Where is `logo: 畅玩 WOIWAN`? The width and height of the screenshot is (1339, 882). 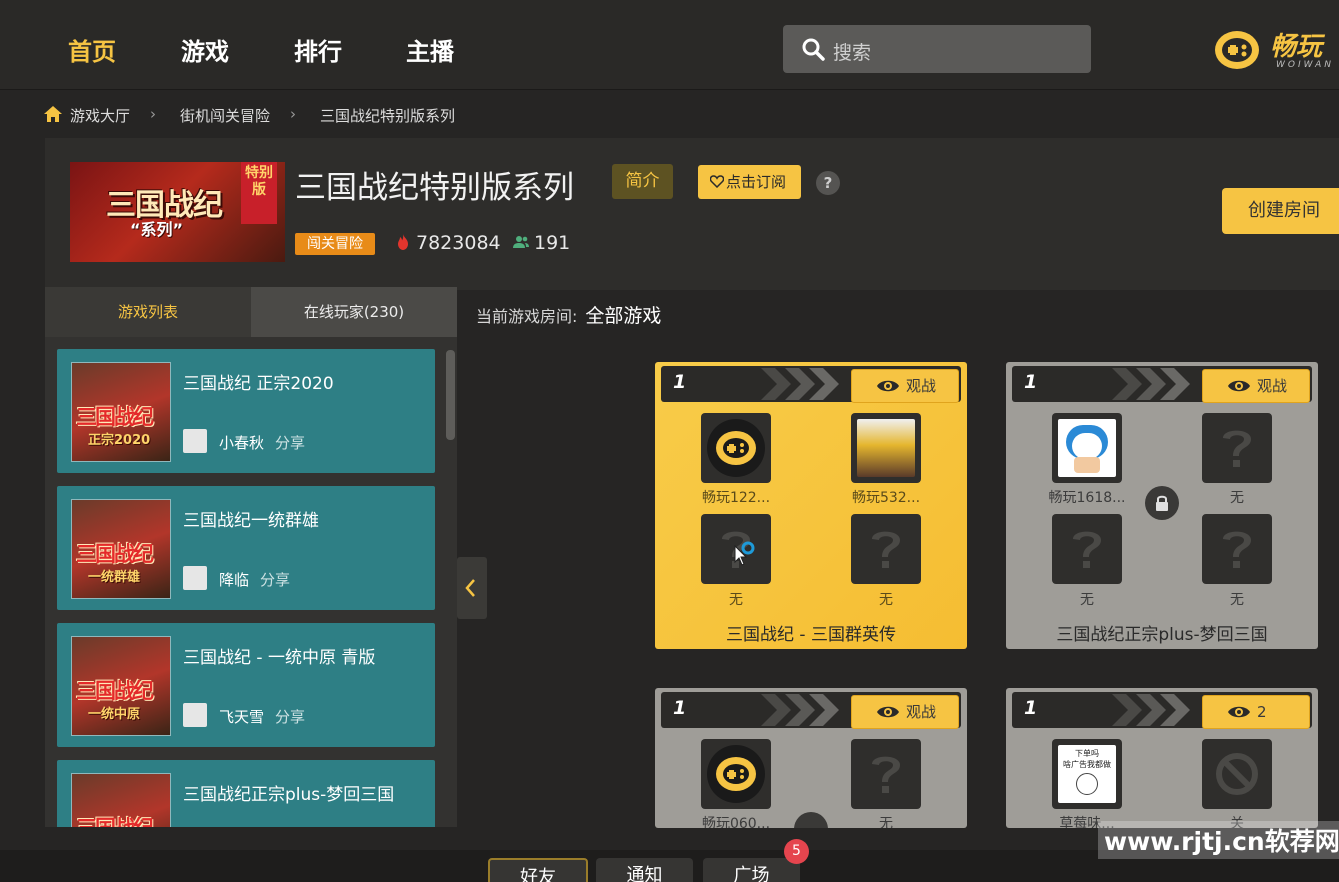
logo: 畅玩 WOIWAN is located at coordinates (1275, 50).